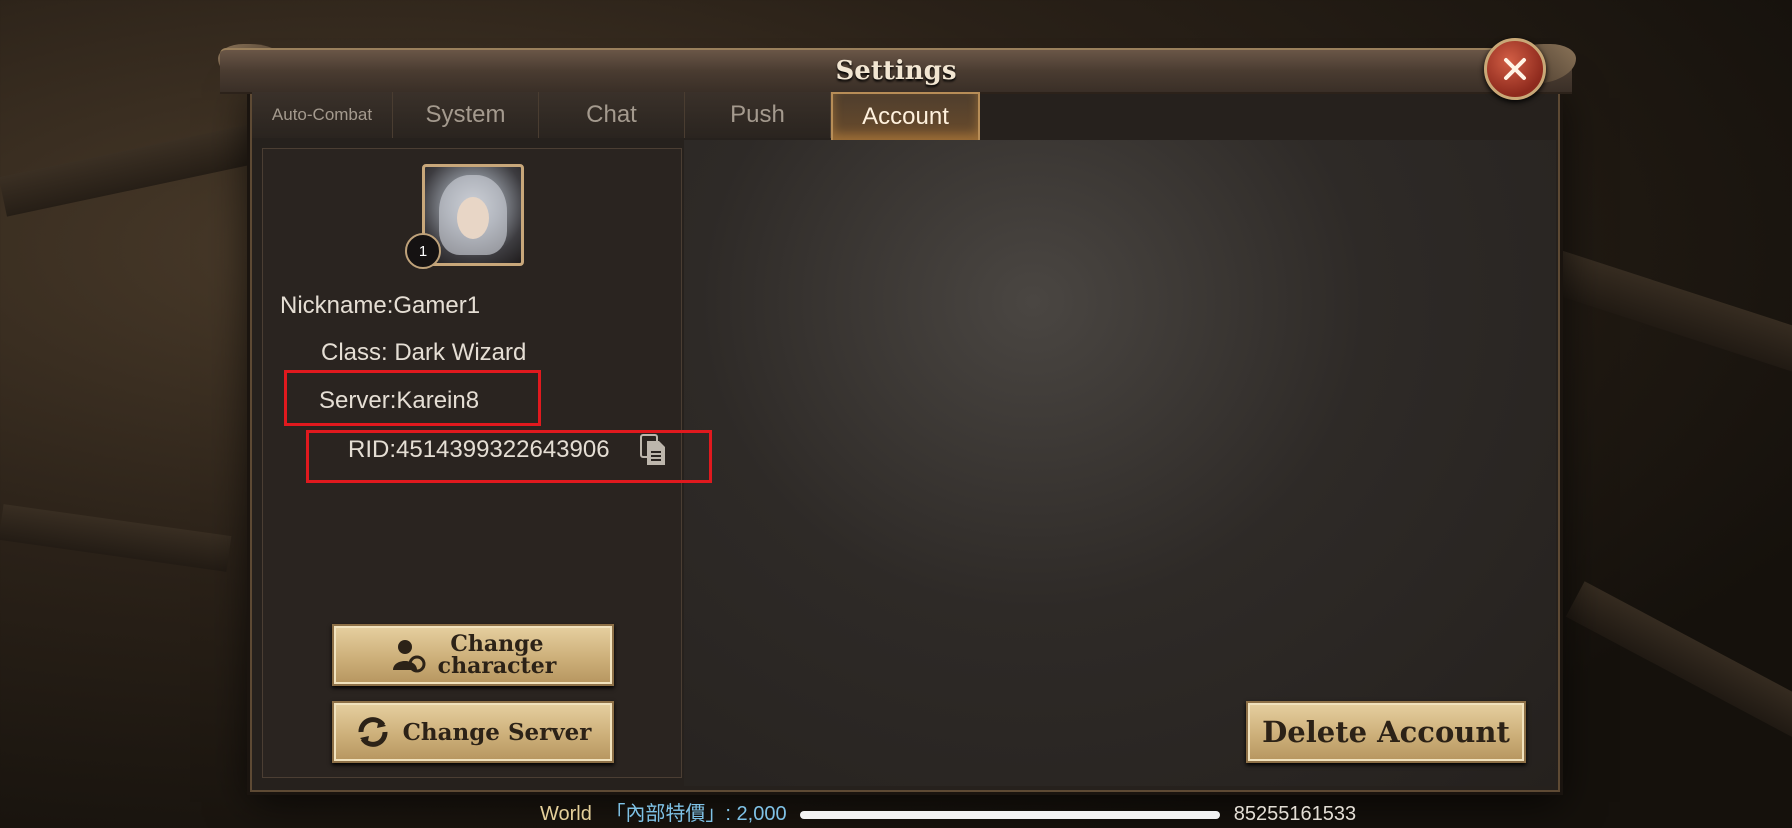 The height and width of the screenshot is (828, 1792). Describe the element at coordinates (497, 666) in the screenshot. I see `change-character-line2: character` at that location.